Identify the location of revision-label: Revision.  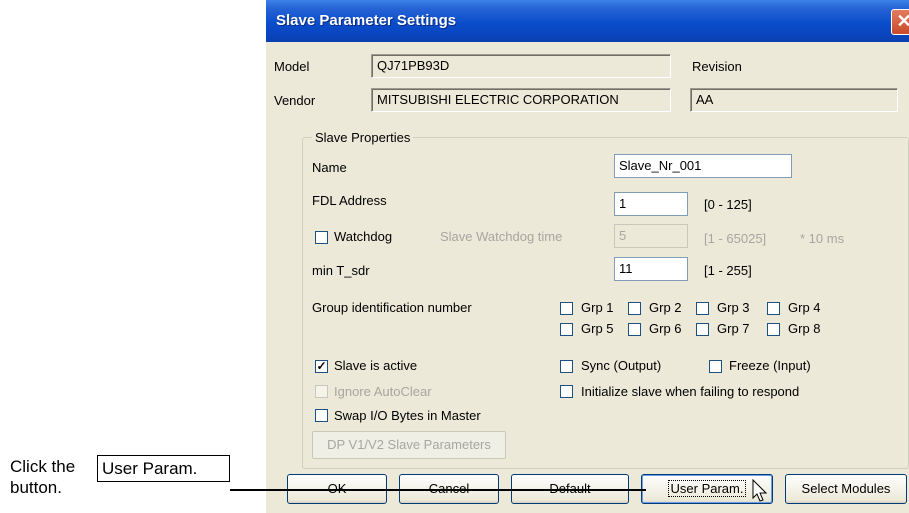
(717, 66).